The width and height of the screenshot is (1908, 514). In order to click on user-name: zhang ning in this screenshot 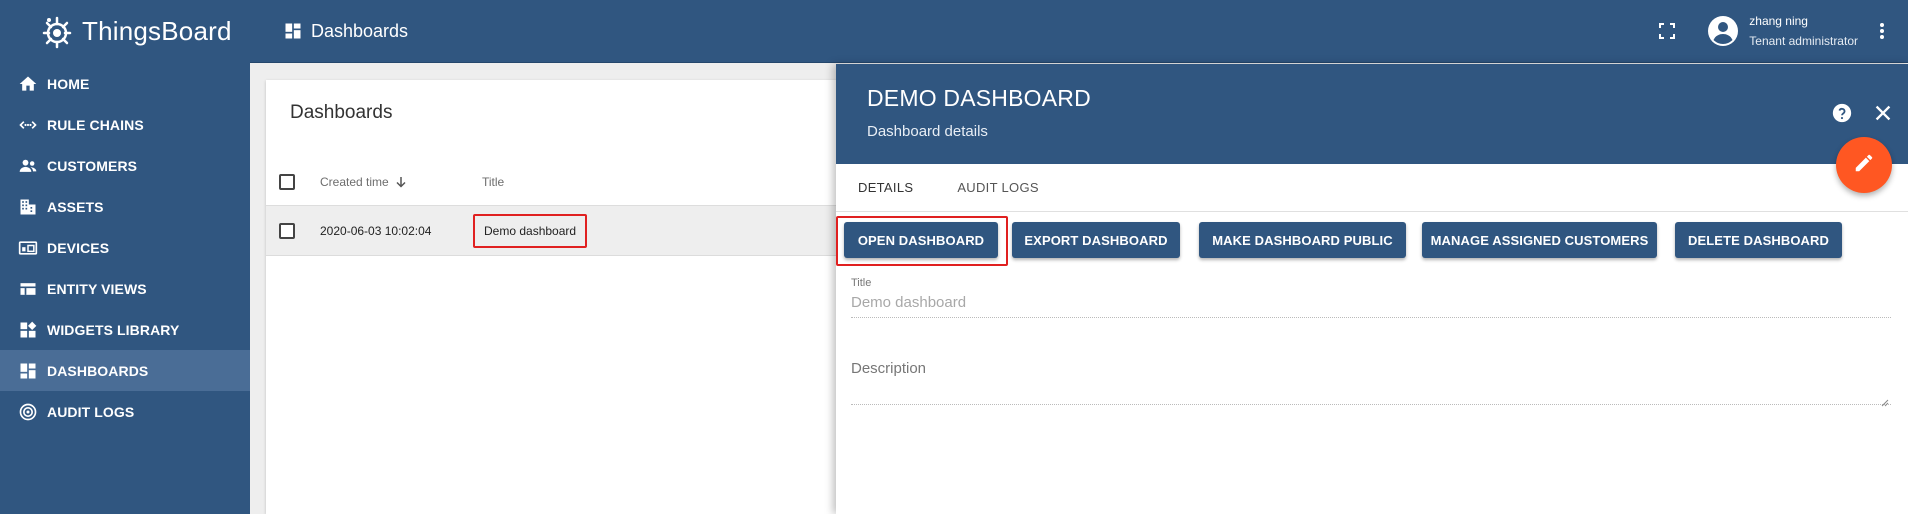, I will do `click(1778, 21)`.